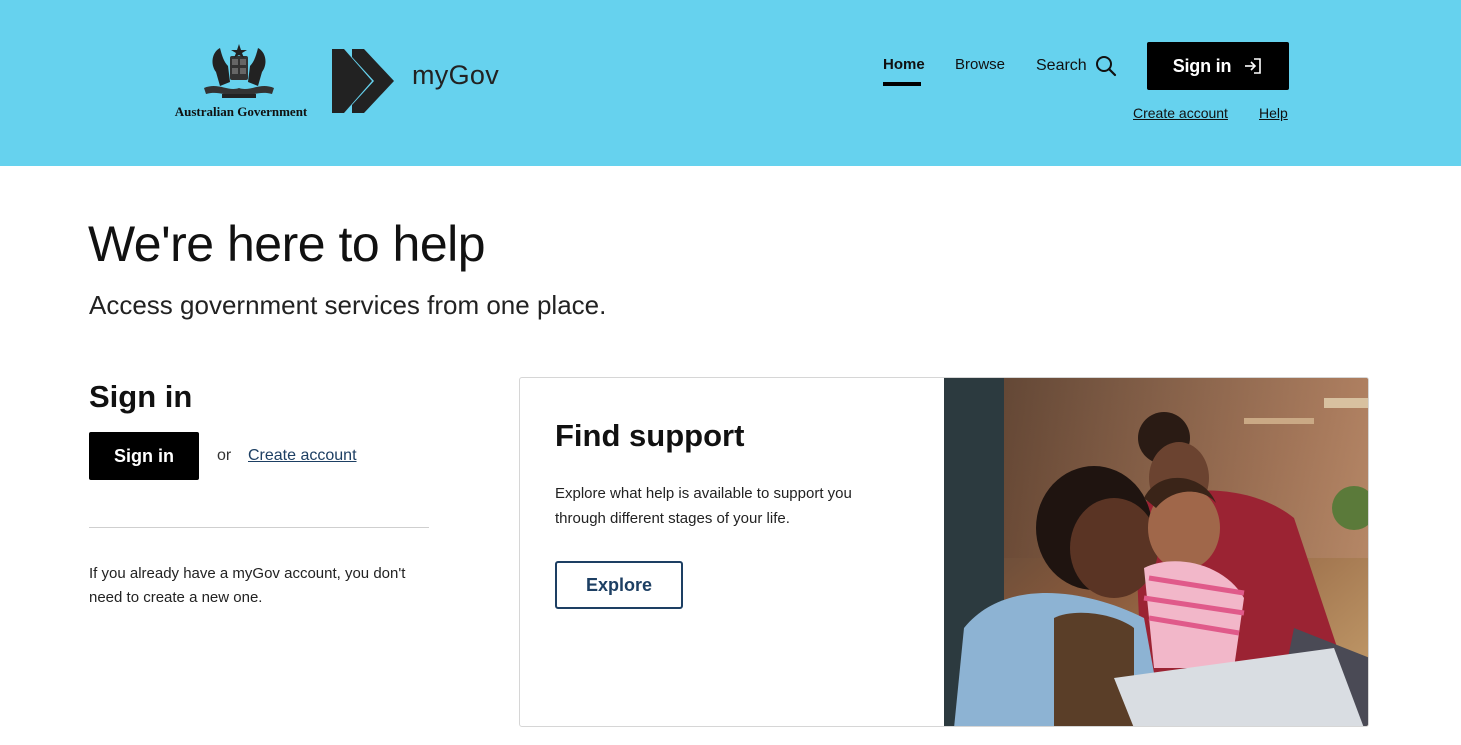 The image size is (1461, 745). I want to click on explore-button: Explore, so click(619, 585).